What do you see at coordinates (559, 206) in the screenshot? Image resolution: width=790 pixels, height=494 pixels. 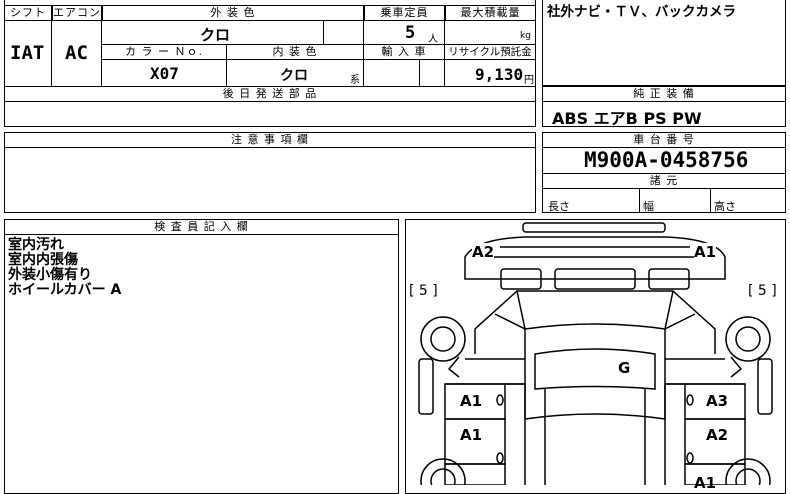 I see `spec-length-label: 長さ` at bounding box center [559, 206].